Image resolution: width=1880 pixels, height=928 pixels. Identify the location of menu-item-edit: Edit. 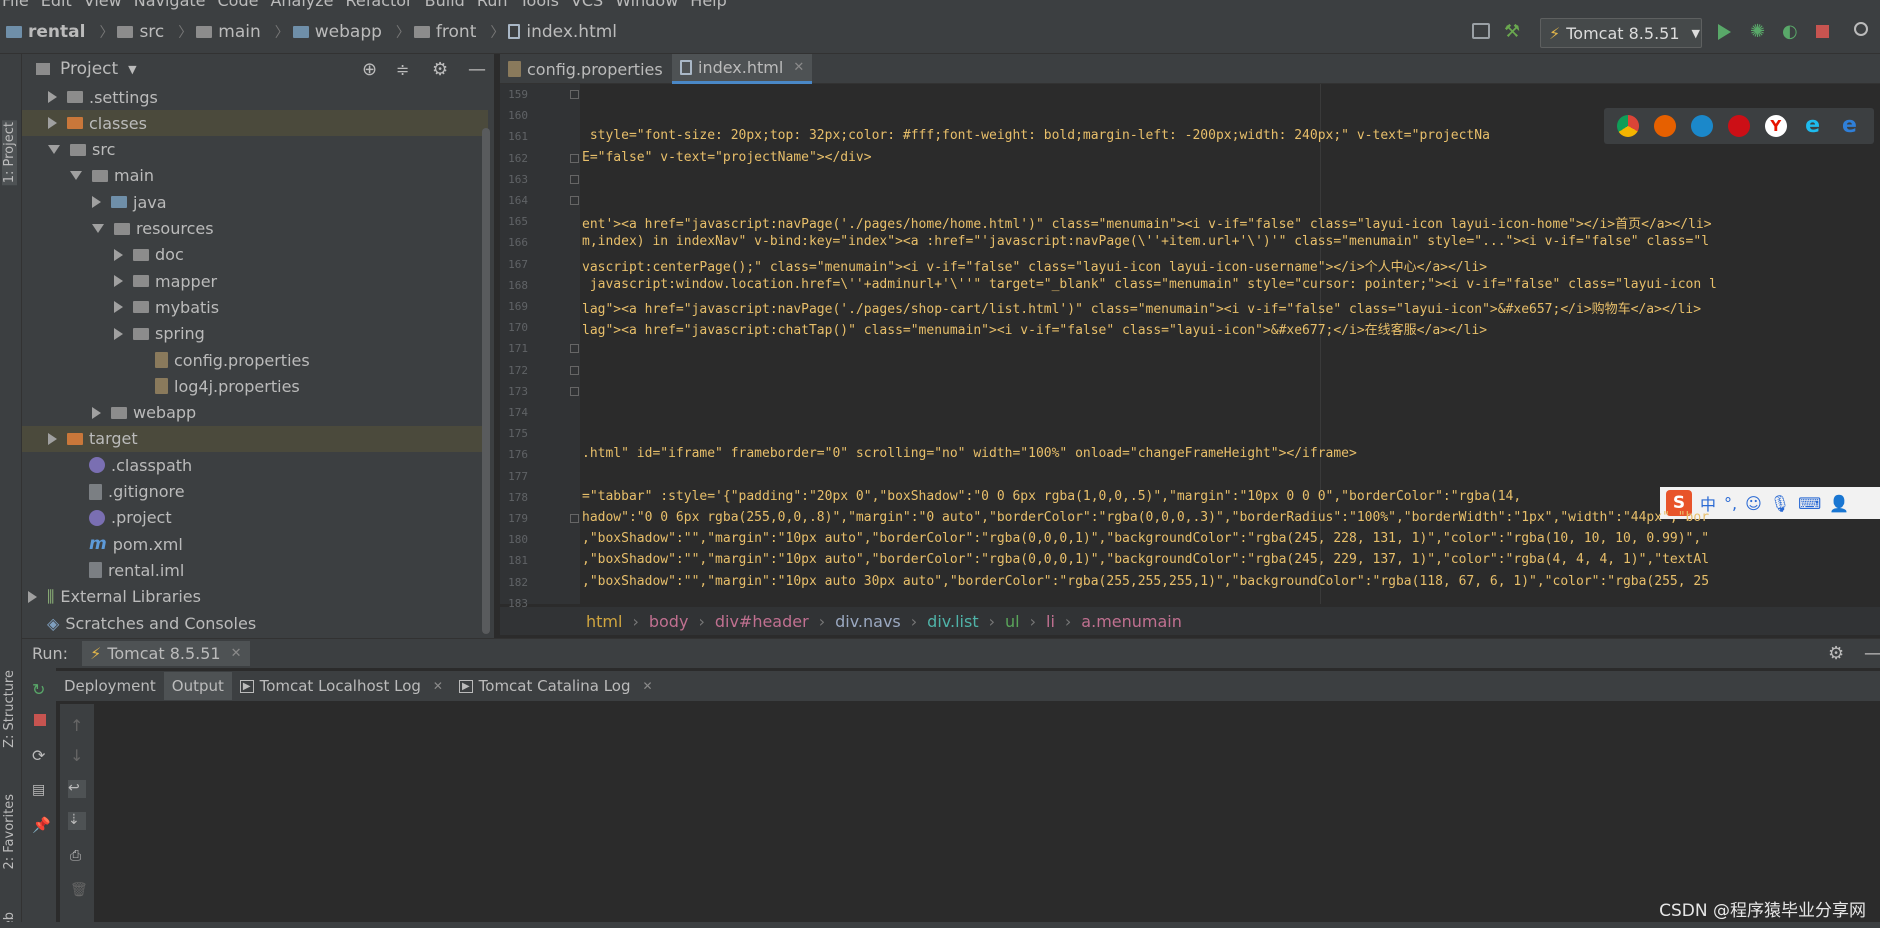
(56, 5).